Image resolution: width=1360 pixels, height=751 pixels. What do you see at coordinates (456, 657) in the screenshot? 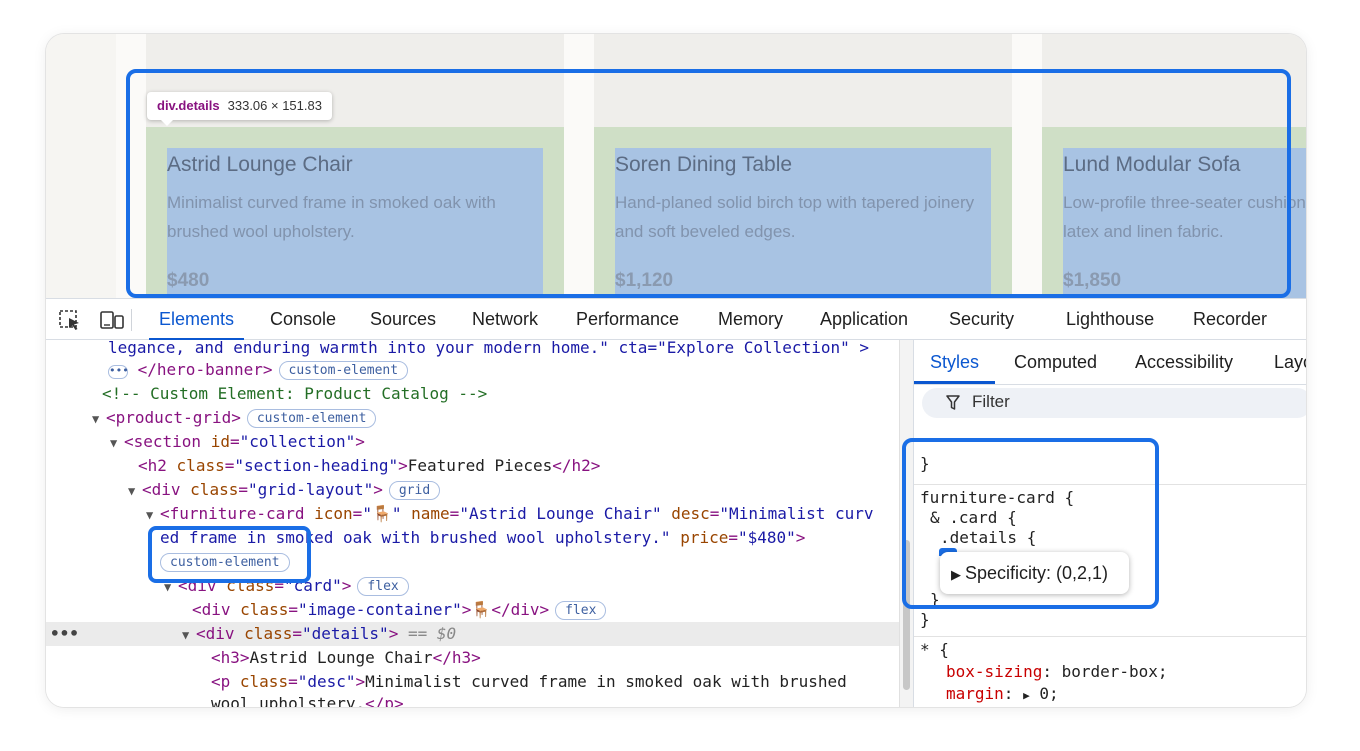
I see `tag-name: </h3>` at bounding box center [456, 657].